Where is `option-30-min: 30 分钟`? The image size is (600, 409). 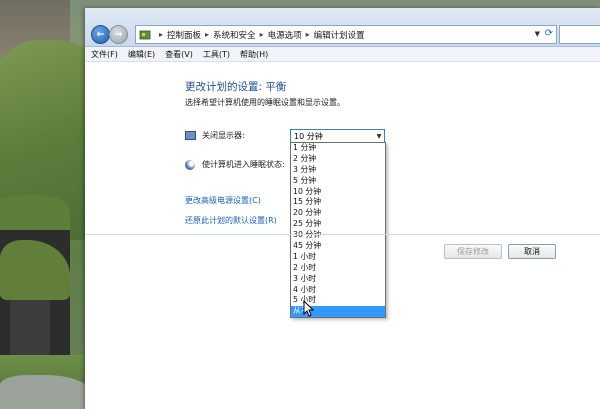
option-30-min: 30 分钟 is located at coordinates (338, 235).